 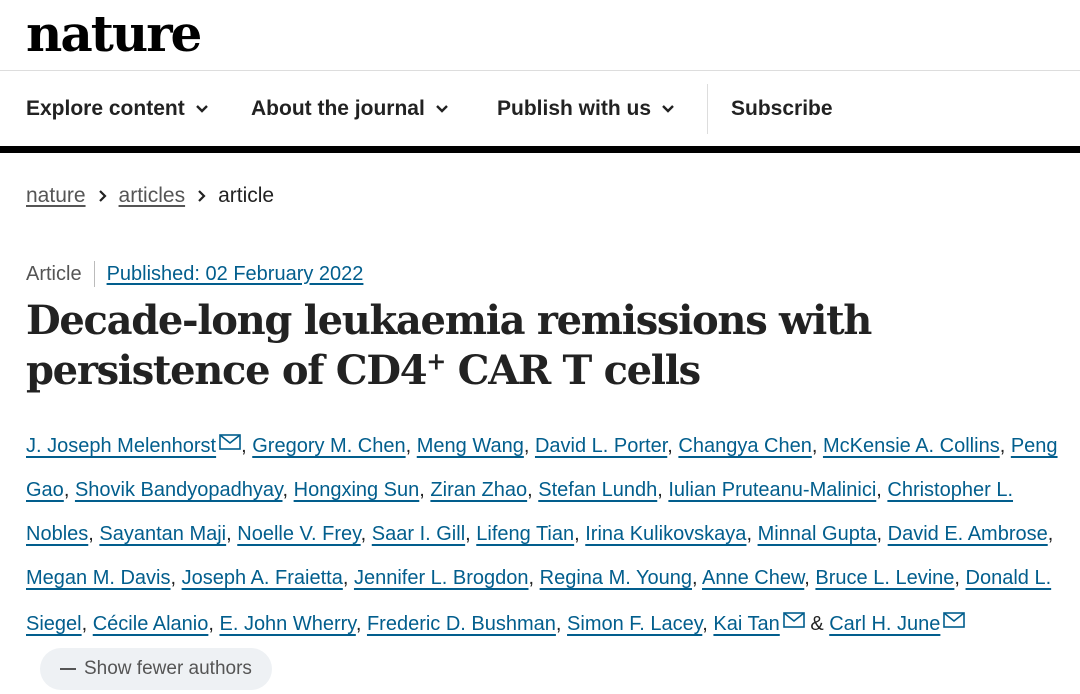 What do you see at coordinates (105, 108) in the screenshot?
I see `nav-item-label: Explore content` at bounding box center [105, 108].